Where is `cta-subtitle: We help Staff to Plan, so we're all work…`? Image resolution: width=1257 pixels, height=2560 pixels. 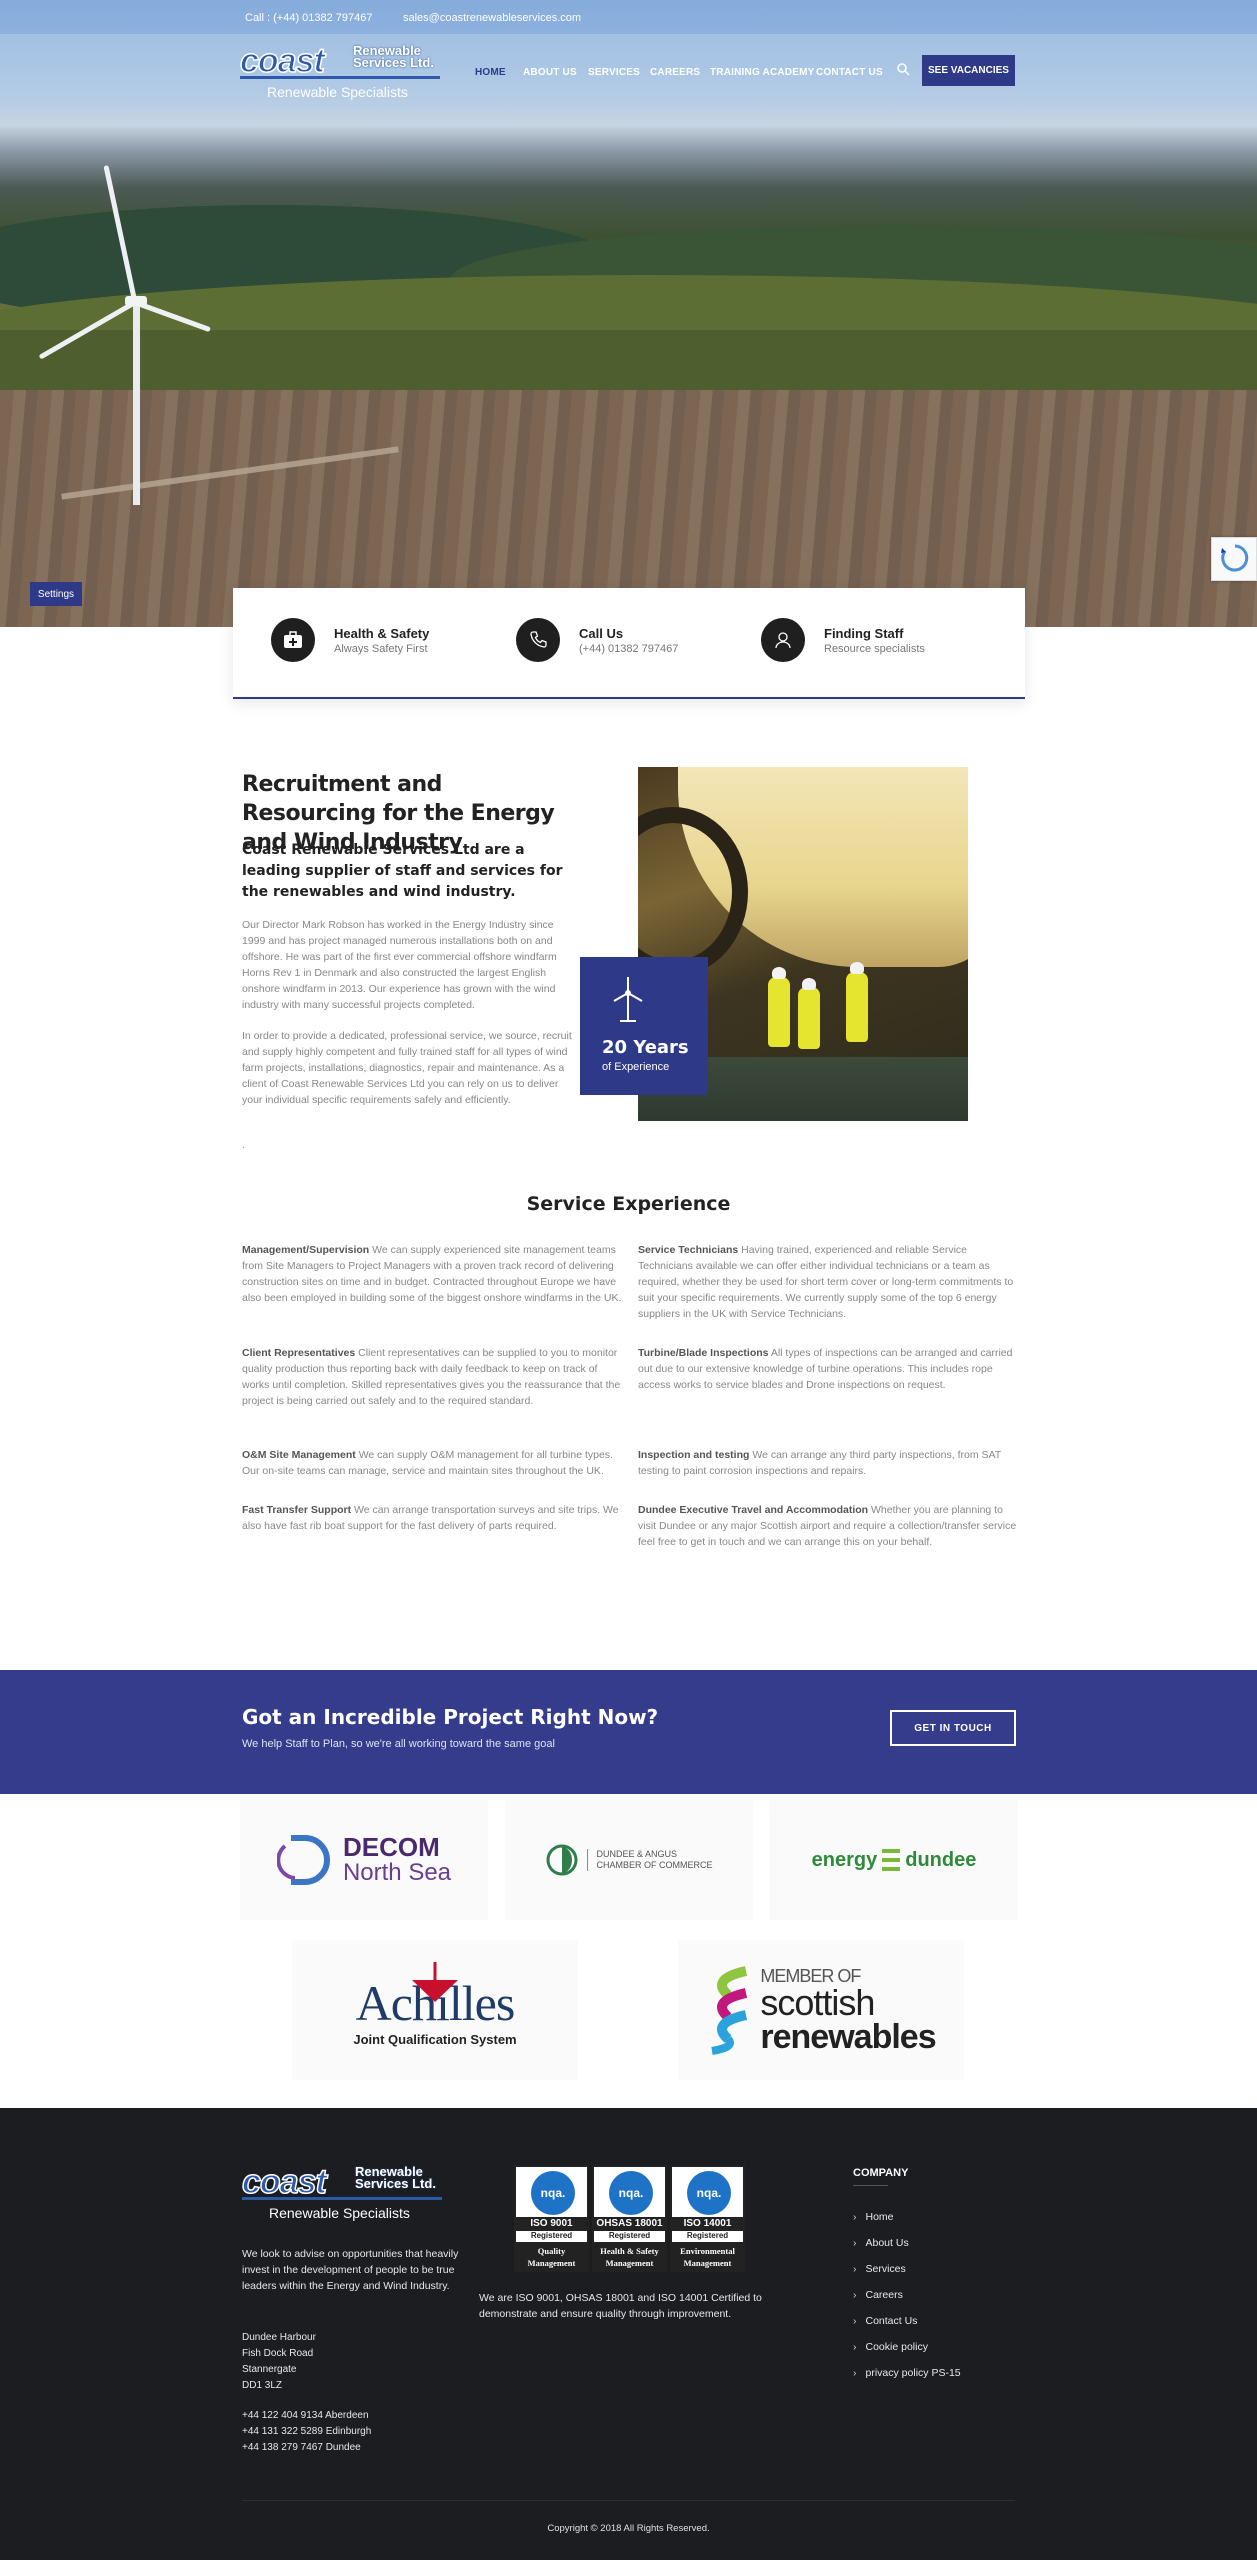
cta-subtitle: We help Staff to Plan, so we're all work… is located at coordinates (398, 1744).